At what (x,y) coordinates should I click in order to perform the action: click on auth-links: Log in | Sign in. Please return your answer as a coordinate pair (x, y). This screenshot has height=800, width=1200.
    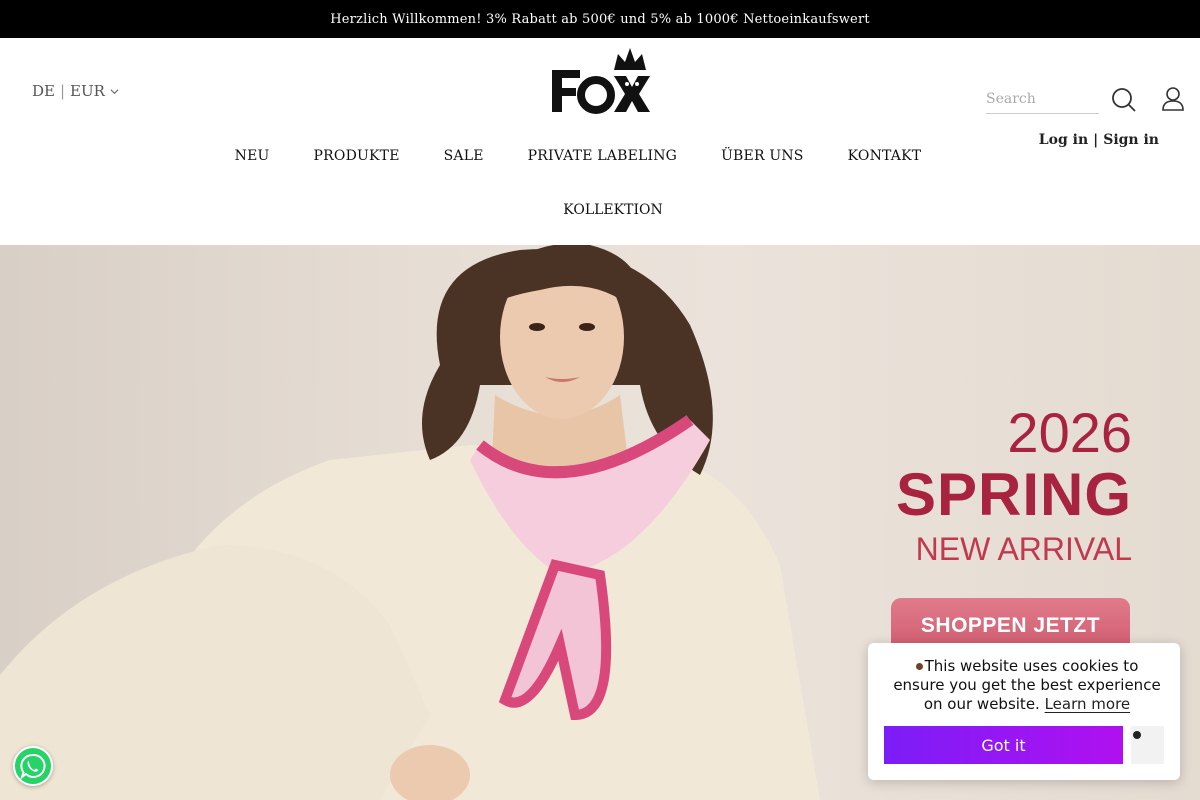
    Looking at the image, I should click on (1099, 140).